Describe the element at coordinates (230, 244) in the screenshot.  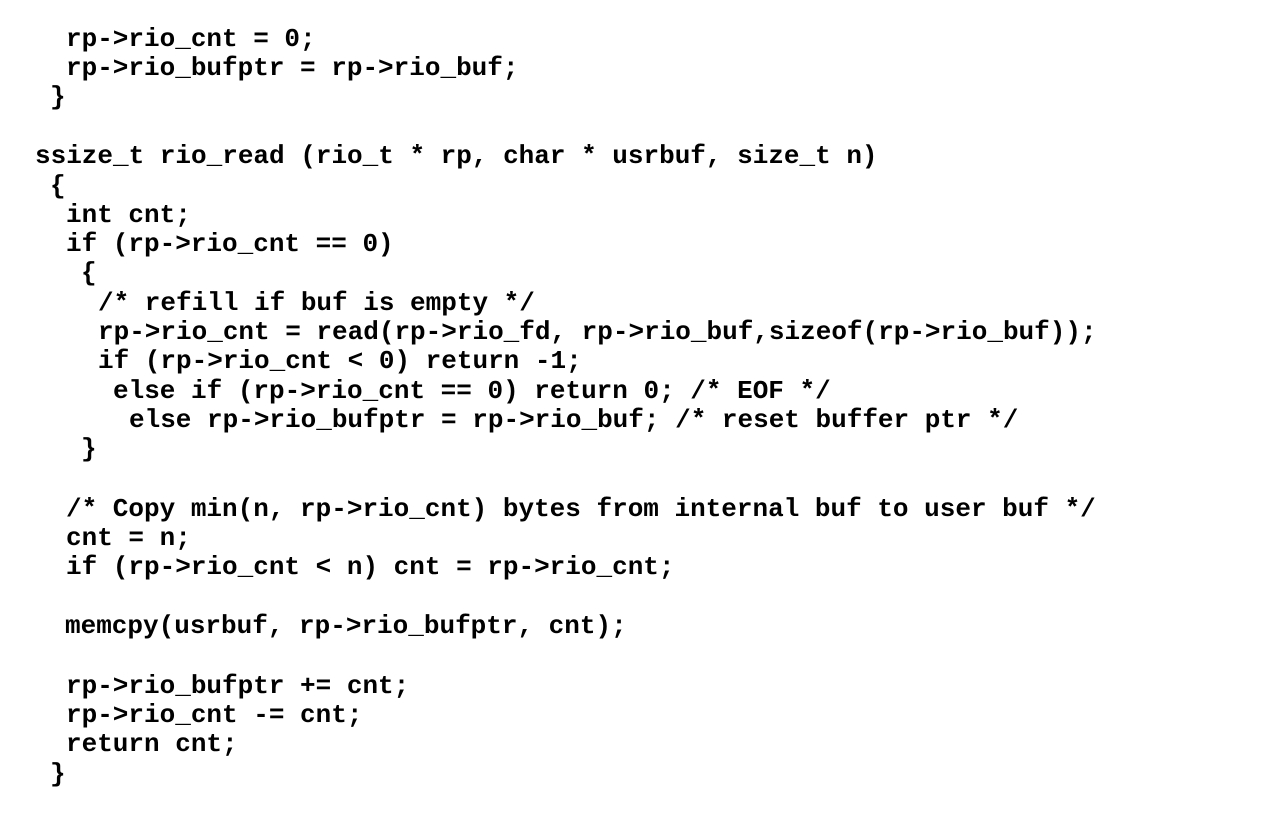
I see `code-line: if (rp->rio_cnt == 0)` at that location.